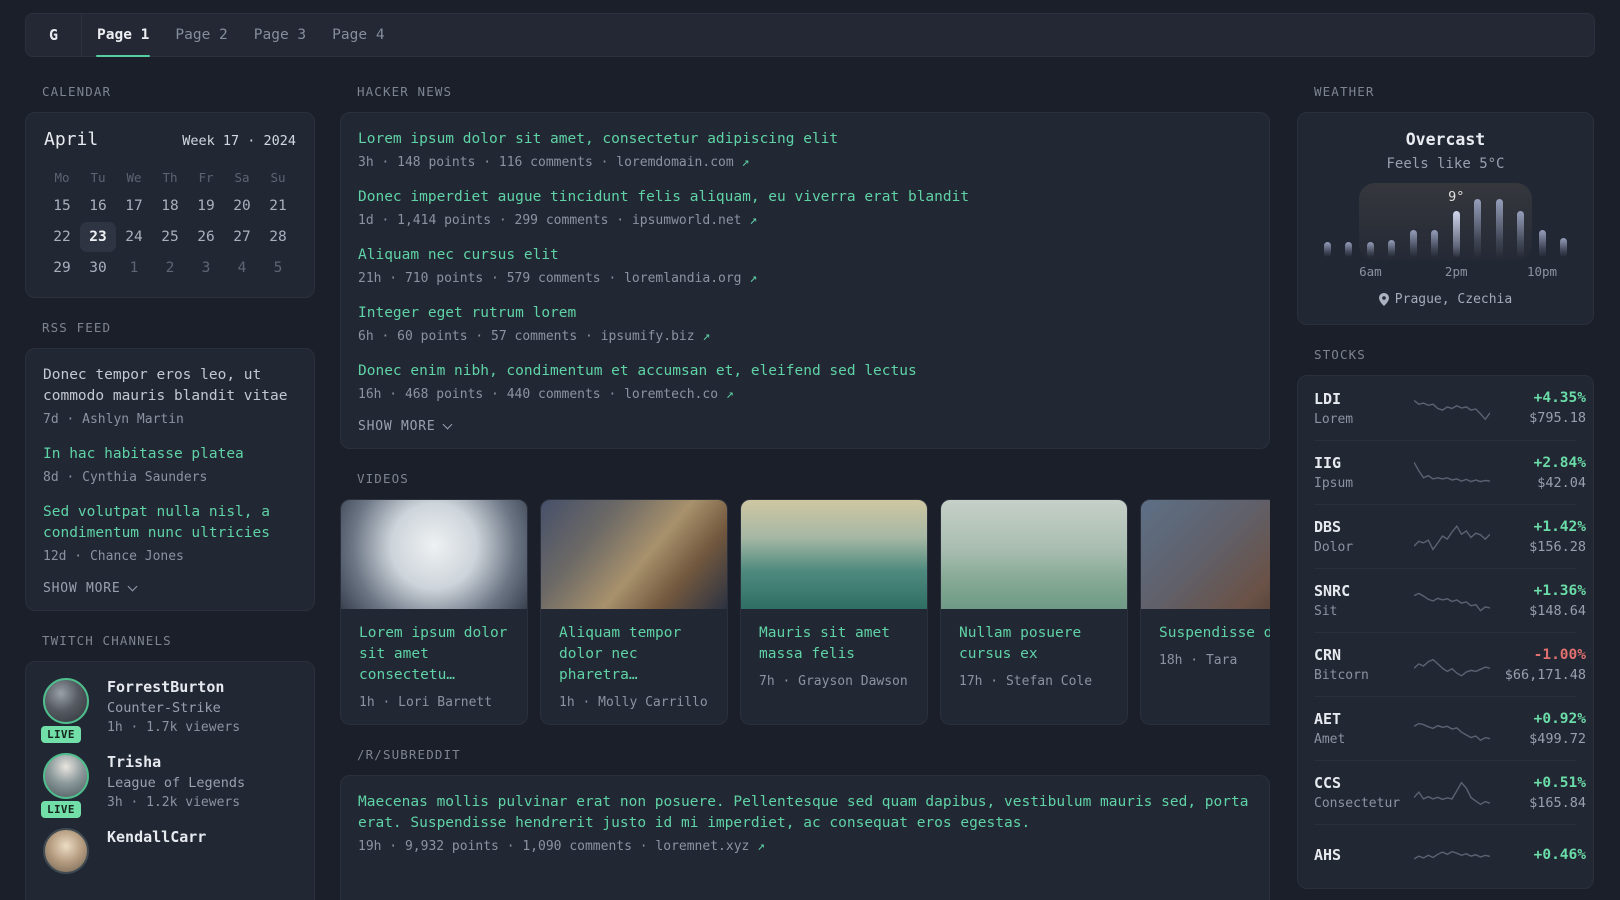 This screenshot has width=1620, height=900. I want to click on weather-section-label: WEATHER, so click(1344, 91).